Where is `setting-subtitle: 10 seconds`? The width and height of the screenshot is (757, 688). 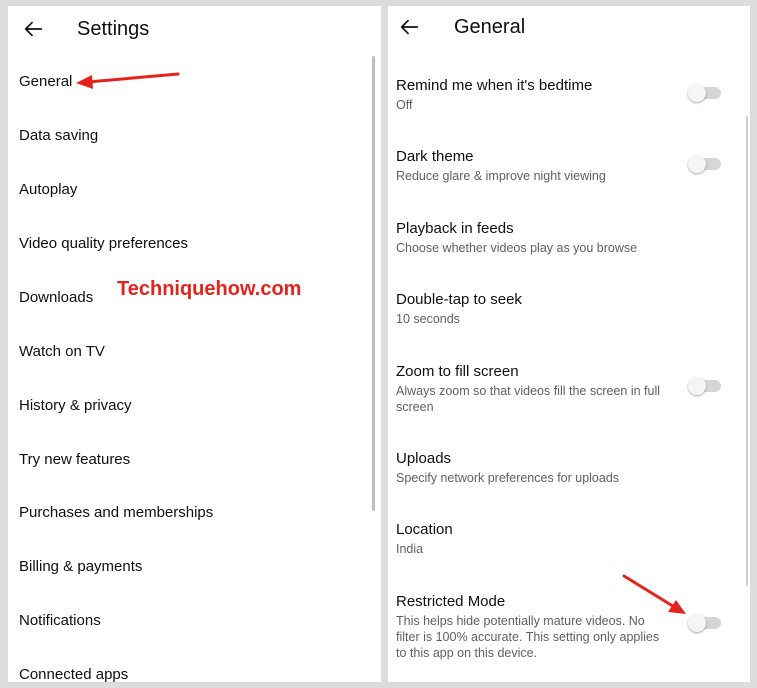
setting-subtitle: 10 seconds is located at coordinates (428, 319).